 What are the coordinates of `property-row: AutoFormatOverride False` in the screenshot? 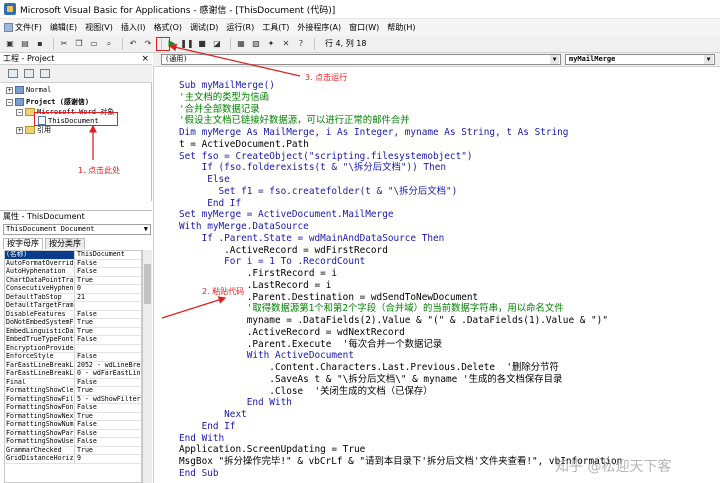 It's located at (73, 263).